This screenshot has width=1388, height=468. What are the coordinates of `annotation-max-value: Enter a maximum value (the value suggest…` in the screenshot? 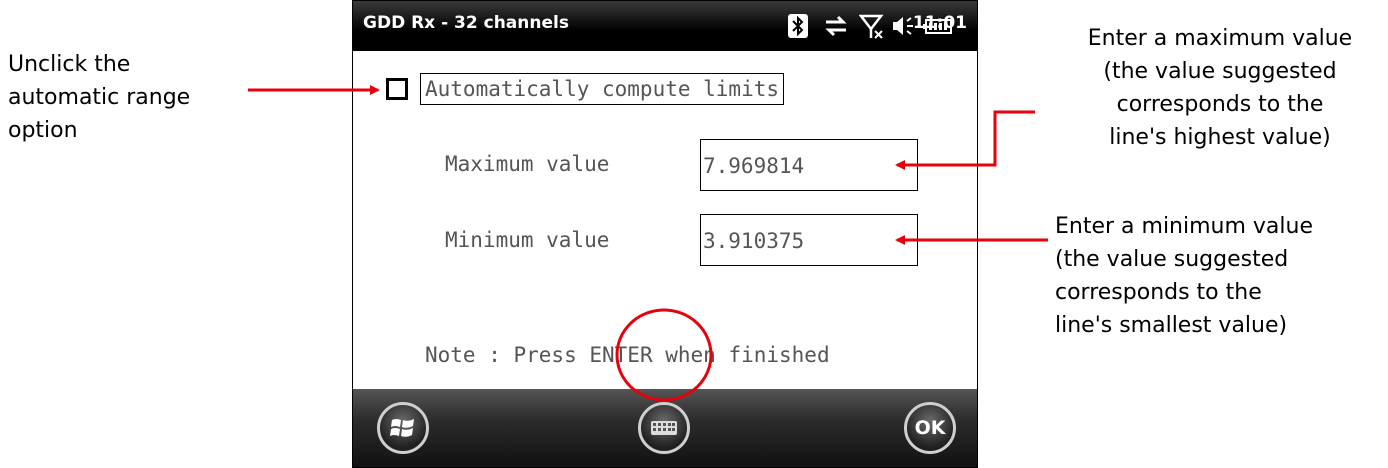 It's located at (1220, 88).